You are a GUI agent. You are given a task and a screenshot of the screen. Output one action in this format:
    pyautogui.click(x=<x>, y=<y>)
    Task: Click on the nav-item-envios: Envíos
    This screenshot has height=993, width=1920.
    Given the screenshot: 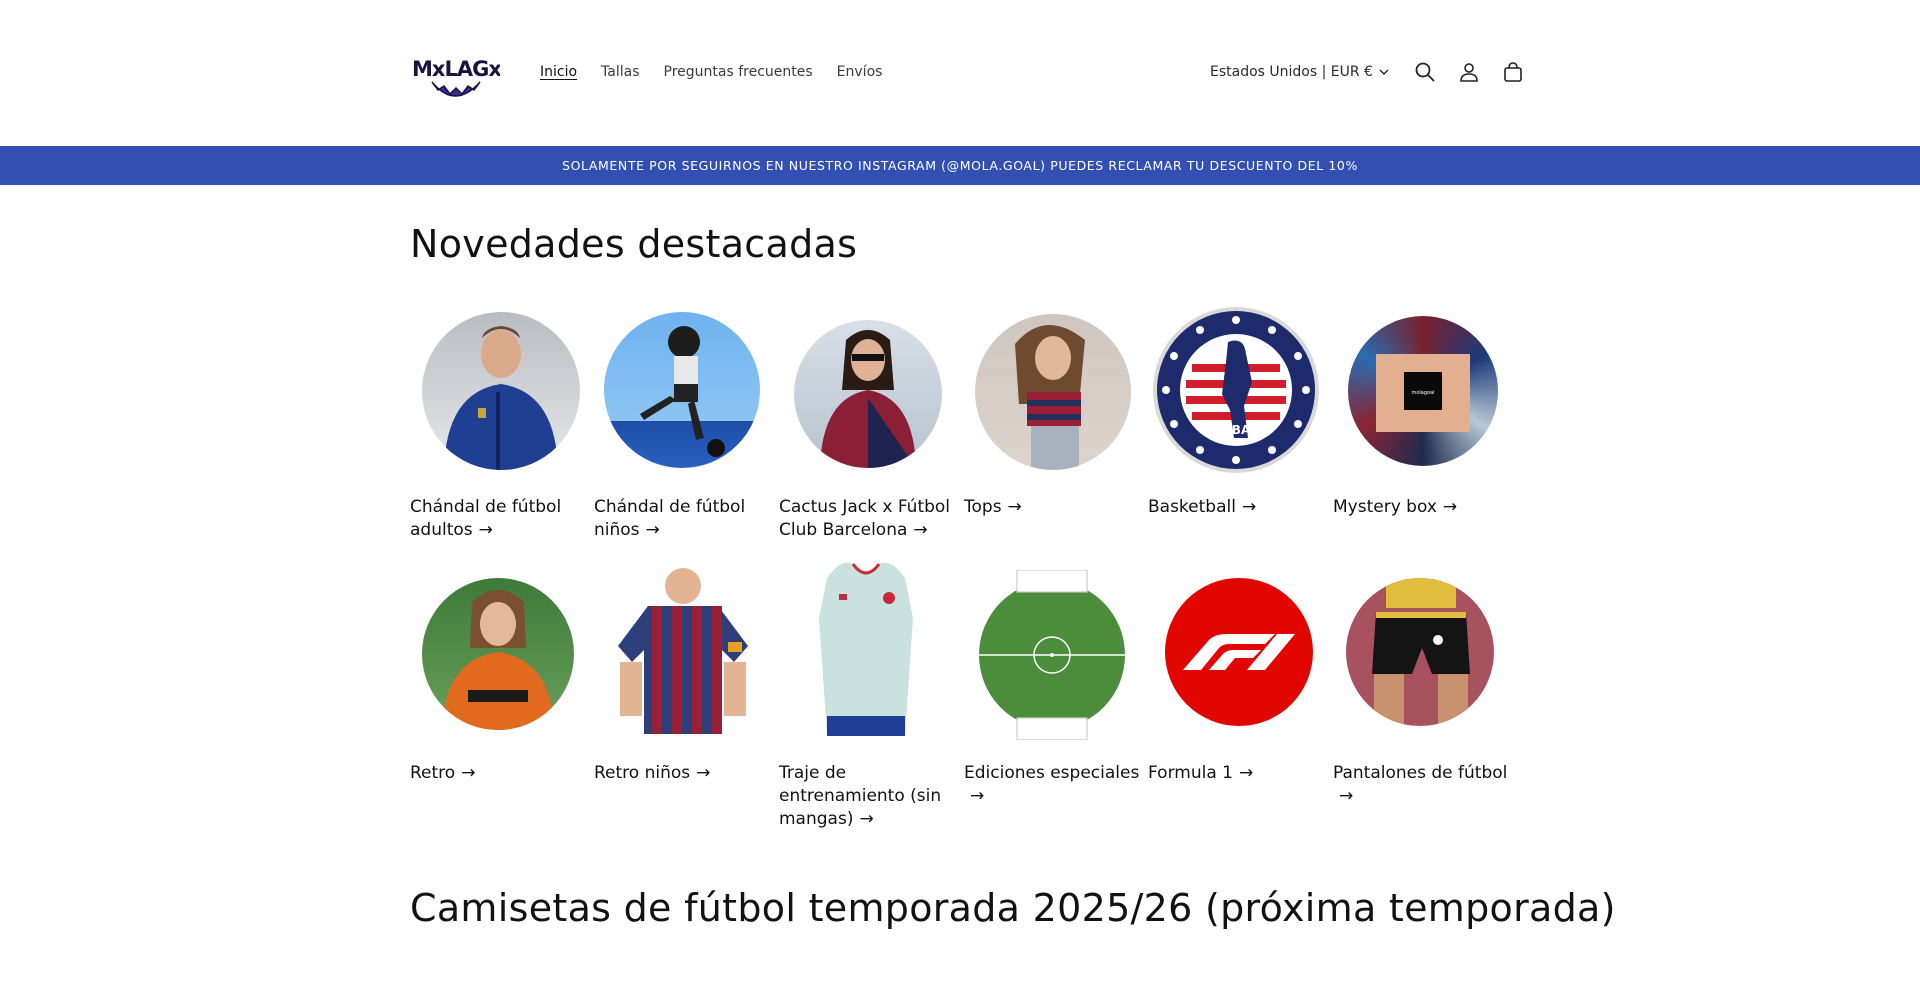 What is the action you would take?
    pyautogui.click(x=860, y=72)
    